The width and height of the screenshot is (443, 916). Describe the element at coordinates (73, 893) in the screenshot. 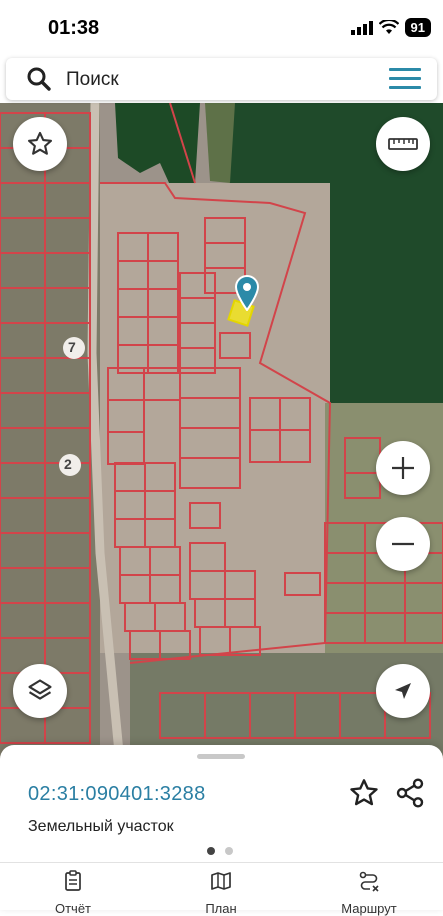

I see `tab-report: Отчёт` at that location.